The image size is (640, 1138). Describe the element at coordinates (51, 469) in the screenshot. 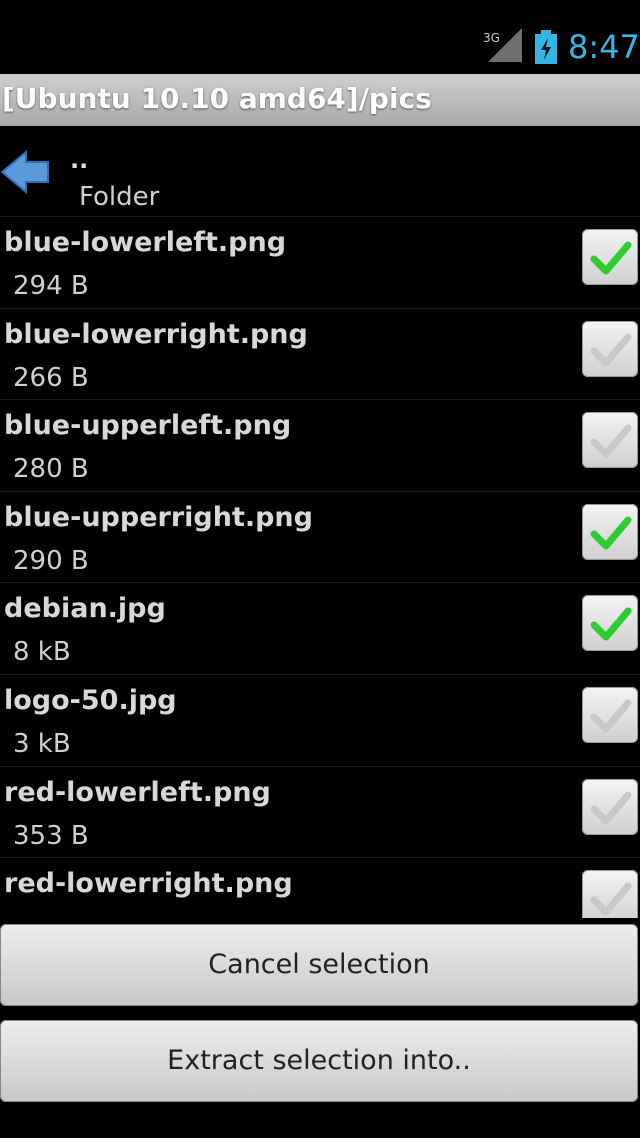

I see `file-size: 280 B` at that location.